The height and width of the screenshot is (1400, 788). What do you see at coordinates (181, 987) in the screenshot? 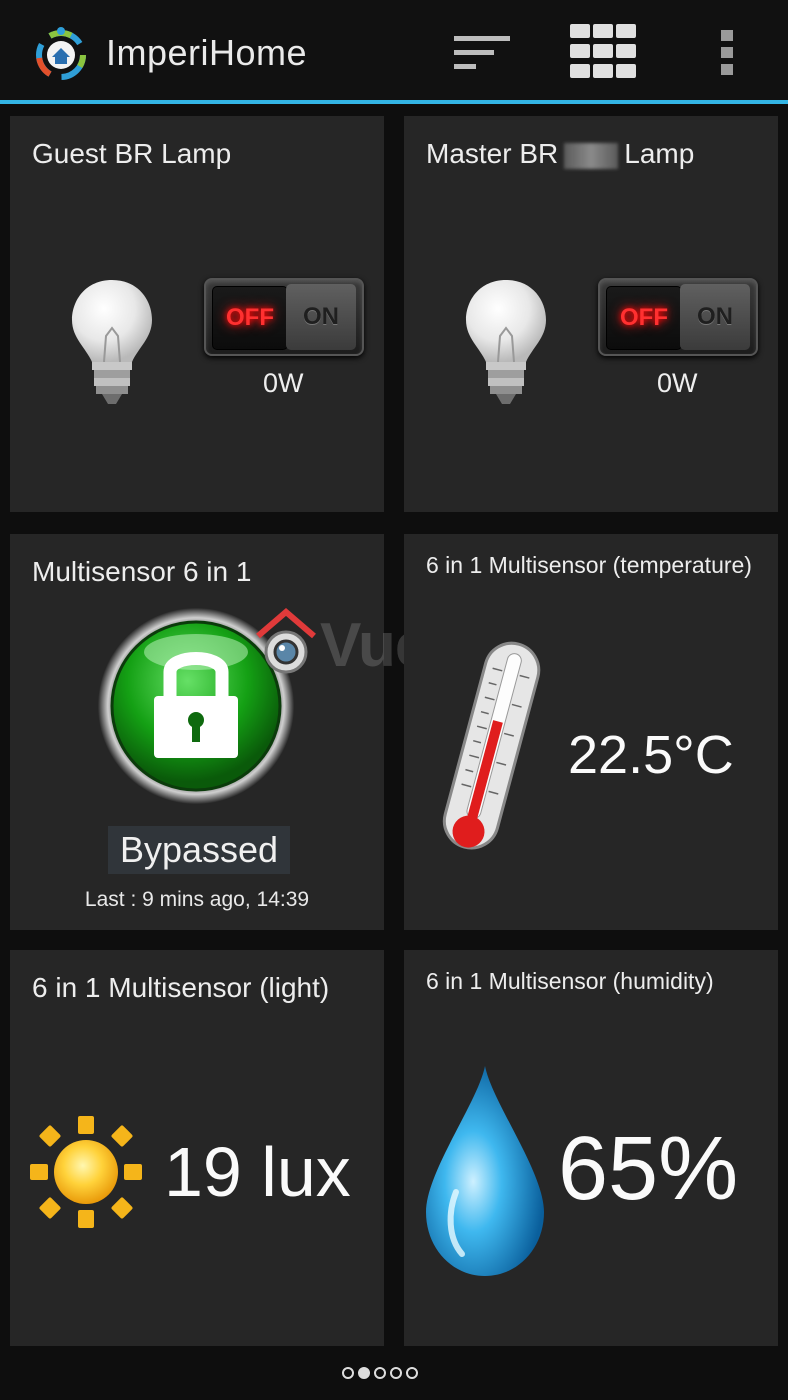
I see `tile-title: 6 in 1 Multisensor (light)` at bounding box center [181, 987].